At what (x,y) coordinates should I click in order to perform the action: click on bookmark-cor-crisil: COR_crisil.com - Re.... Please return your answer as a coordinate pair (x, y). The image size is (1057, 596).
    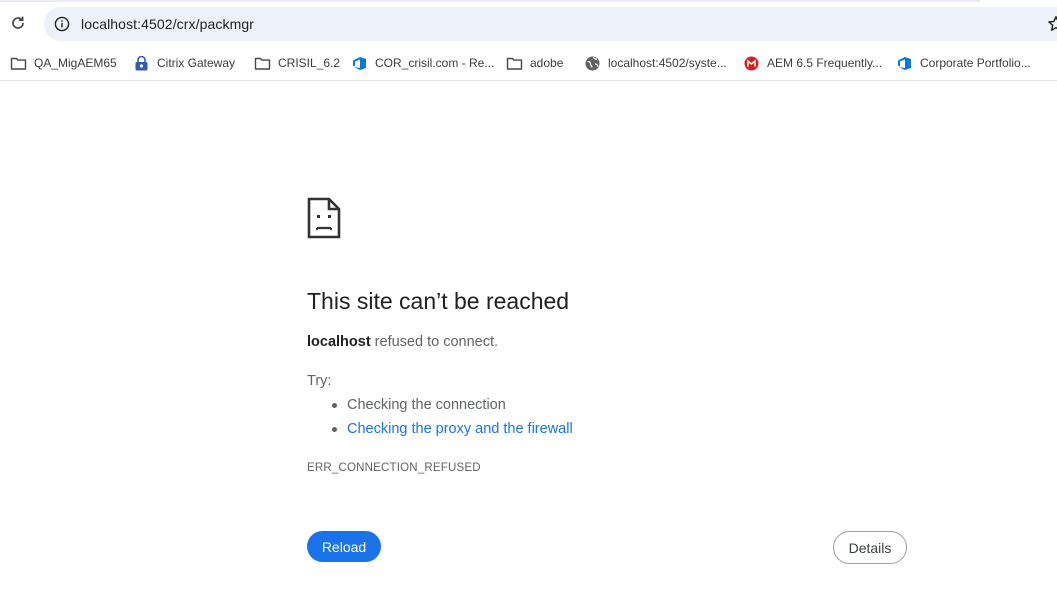
    Looking at the image, I should click on (422, 63).